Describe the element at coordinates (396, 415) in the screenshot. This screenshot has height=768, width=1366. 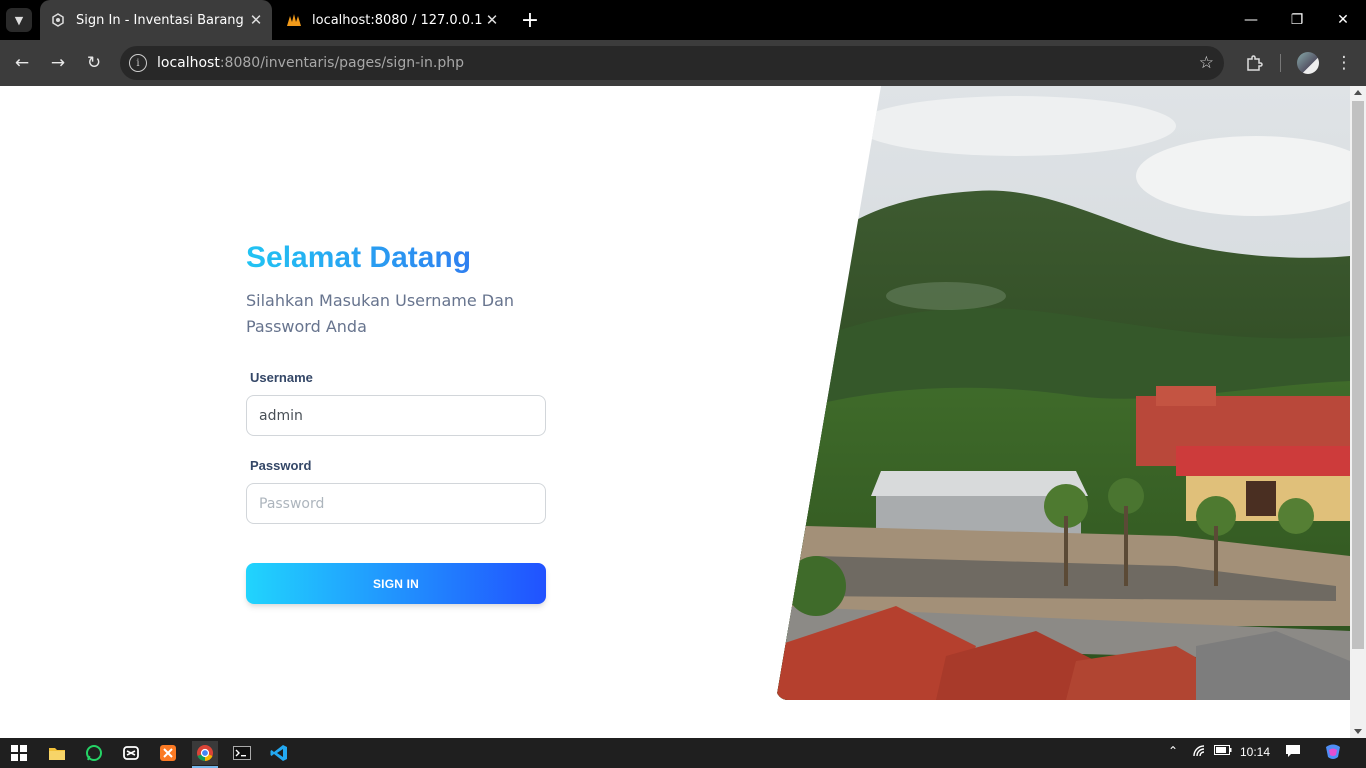
I see `username-input` at that location.